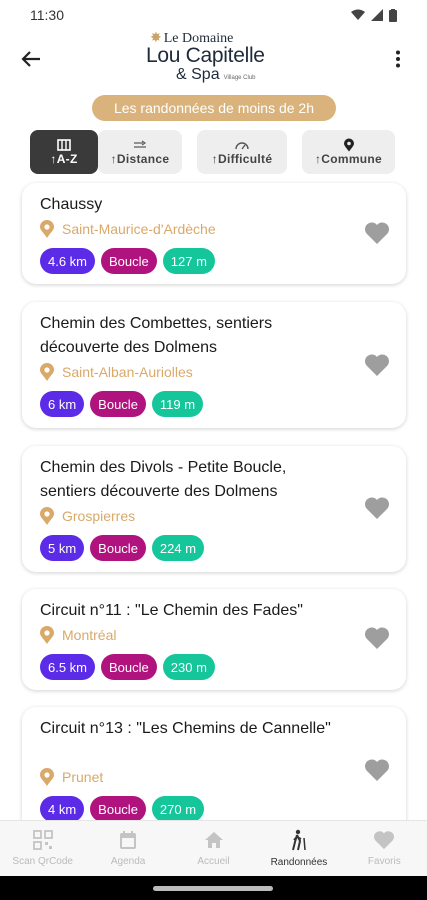 The image size is (427, 900). What do you see at coordinates (384, 840) in the screenshot?
I see `heart-icon` at bounding box center [384, 840].